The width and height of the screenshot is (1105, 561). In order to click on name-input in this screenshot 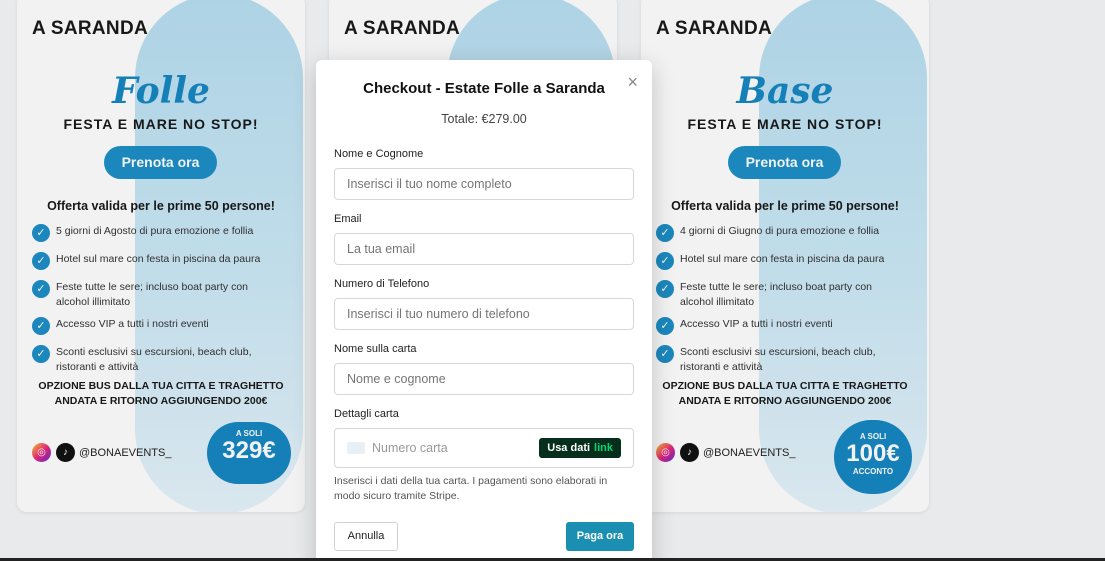, I will do `click(484, 184)`.